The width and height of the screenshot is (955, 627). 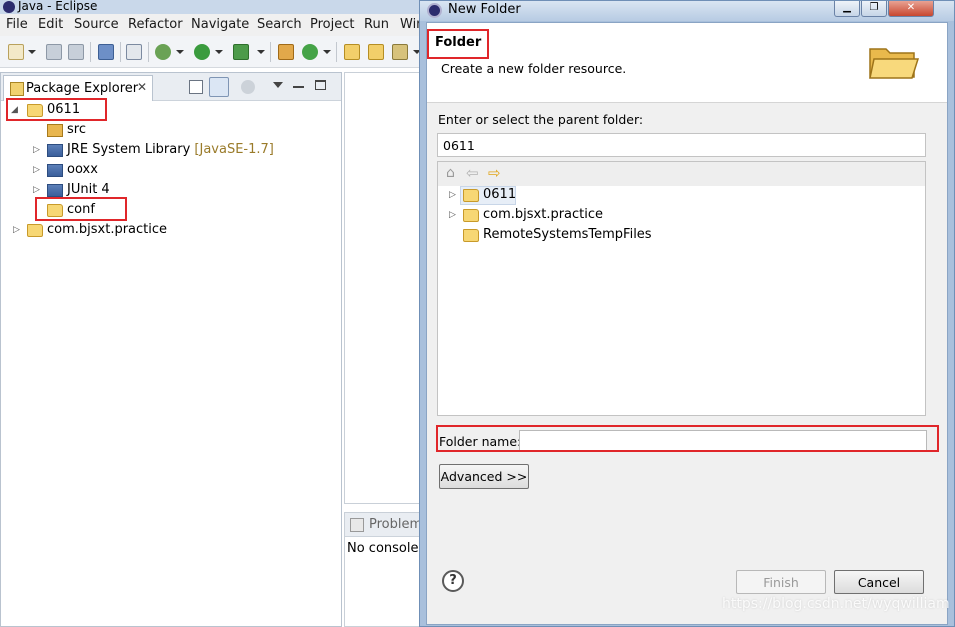 What do you see at coordinates (261, 52) in the screenshot?
I see `external-tools-dropdown-icon` at bounding box center [261, 52].